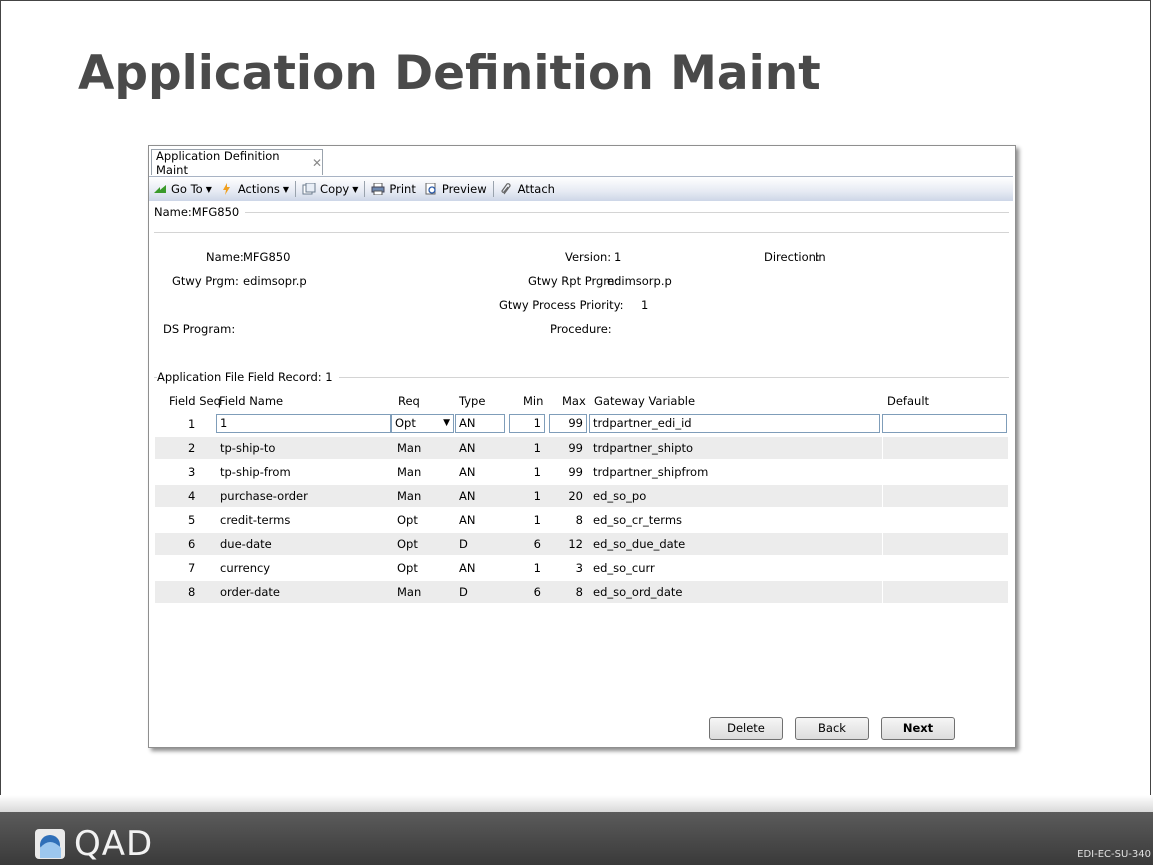  Describe the element at coordinates (464, 189) in the screenshot. I see `preview-label: Preview` at that location.